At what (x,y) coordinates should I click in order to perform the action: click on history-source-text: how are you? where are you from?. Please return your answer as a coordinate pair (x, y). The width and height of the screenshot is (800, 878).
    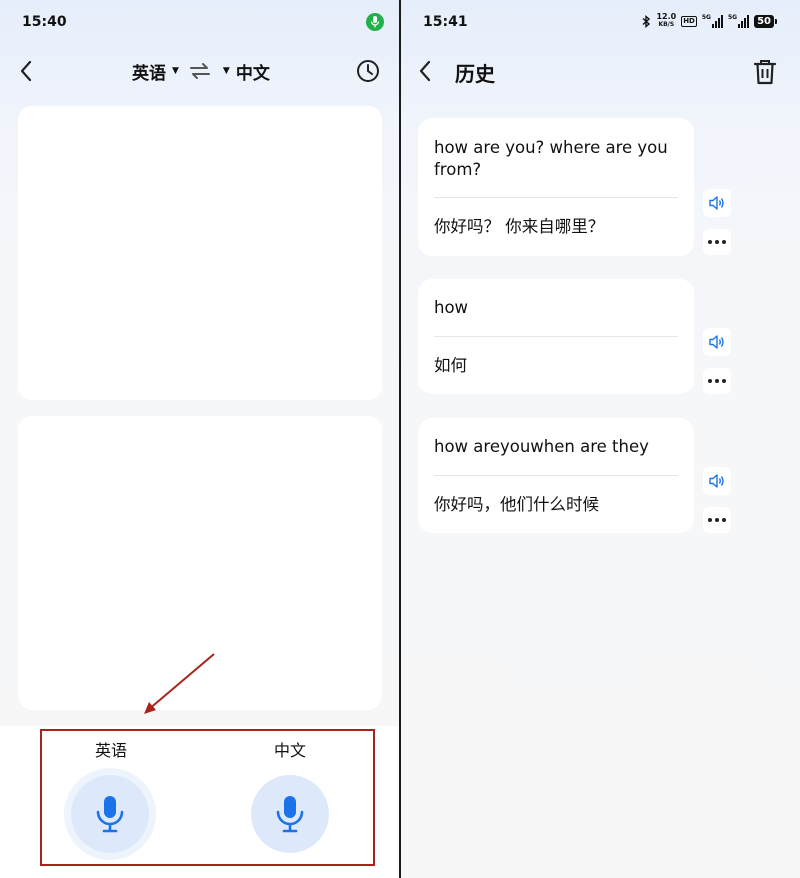
    Looking at the image, I should click on (551, 158).